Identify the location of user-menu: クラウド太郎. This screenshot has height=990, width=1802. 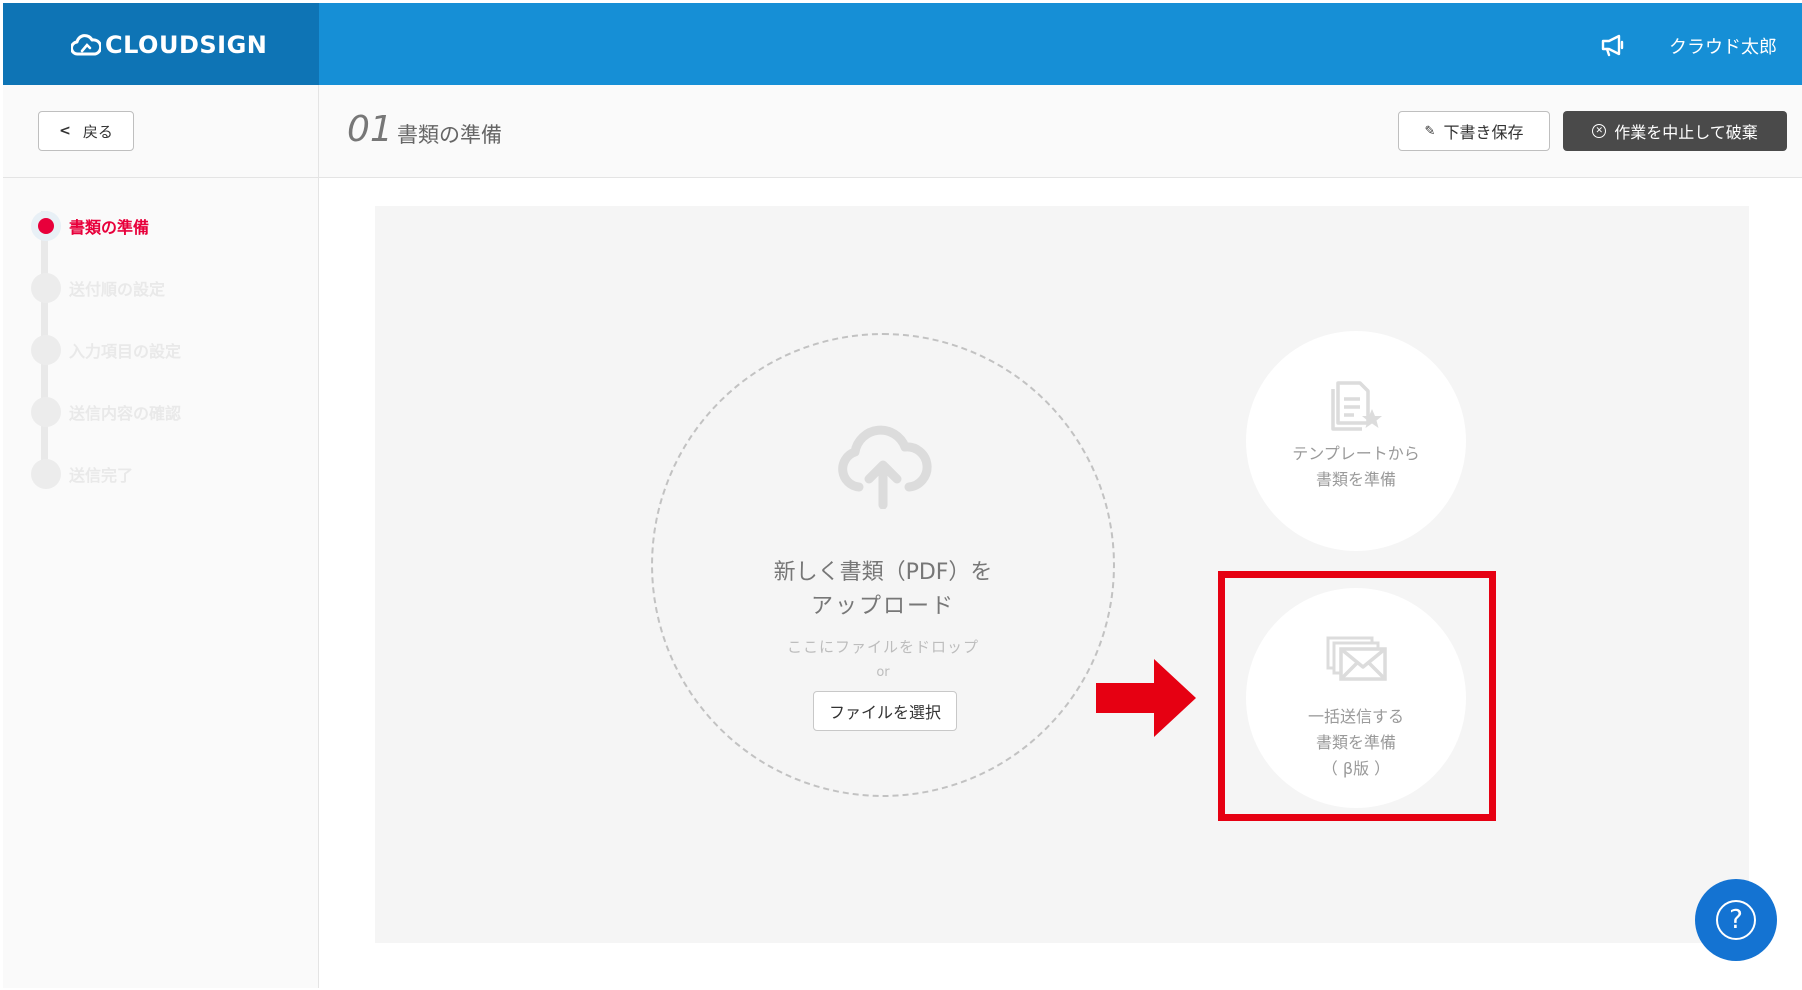
(1723, 46).